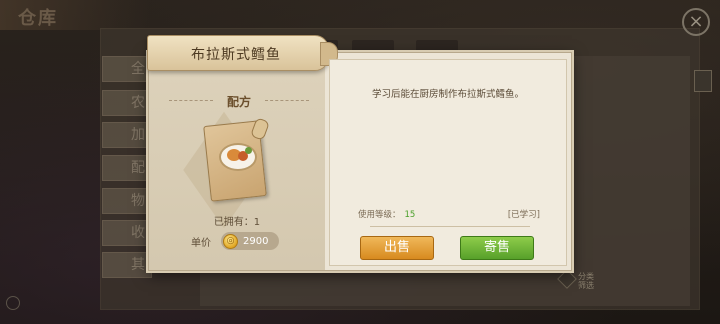  I want to click on owned-count: 已拥有：1, so click(237, 222).